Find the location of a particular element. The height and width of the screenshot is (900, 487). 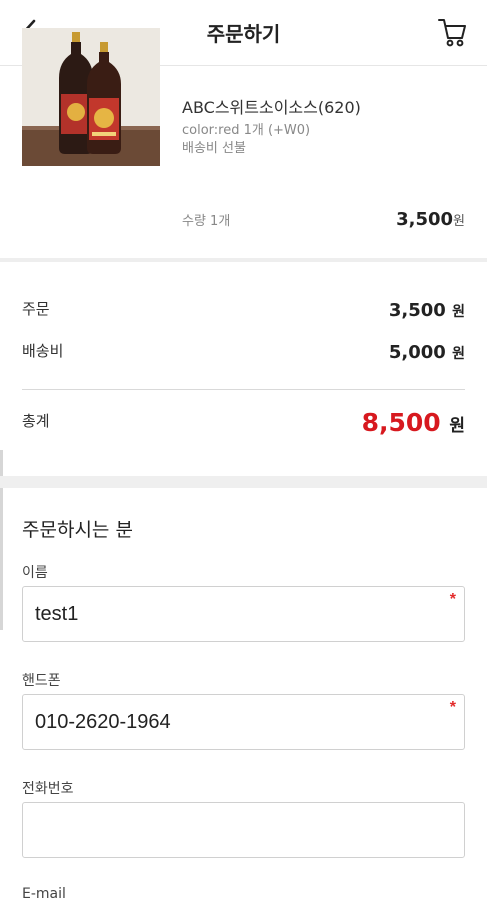

shipping-fee-unit: 원 is located at coordinates (458, 354).